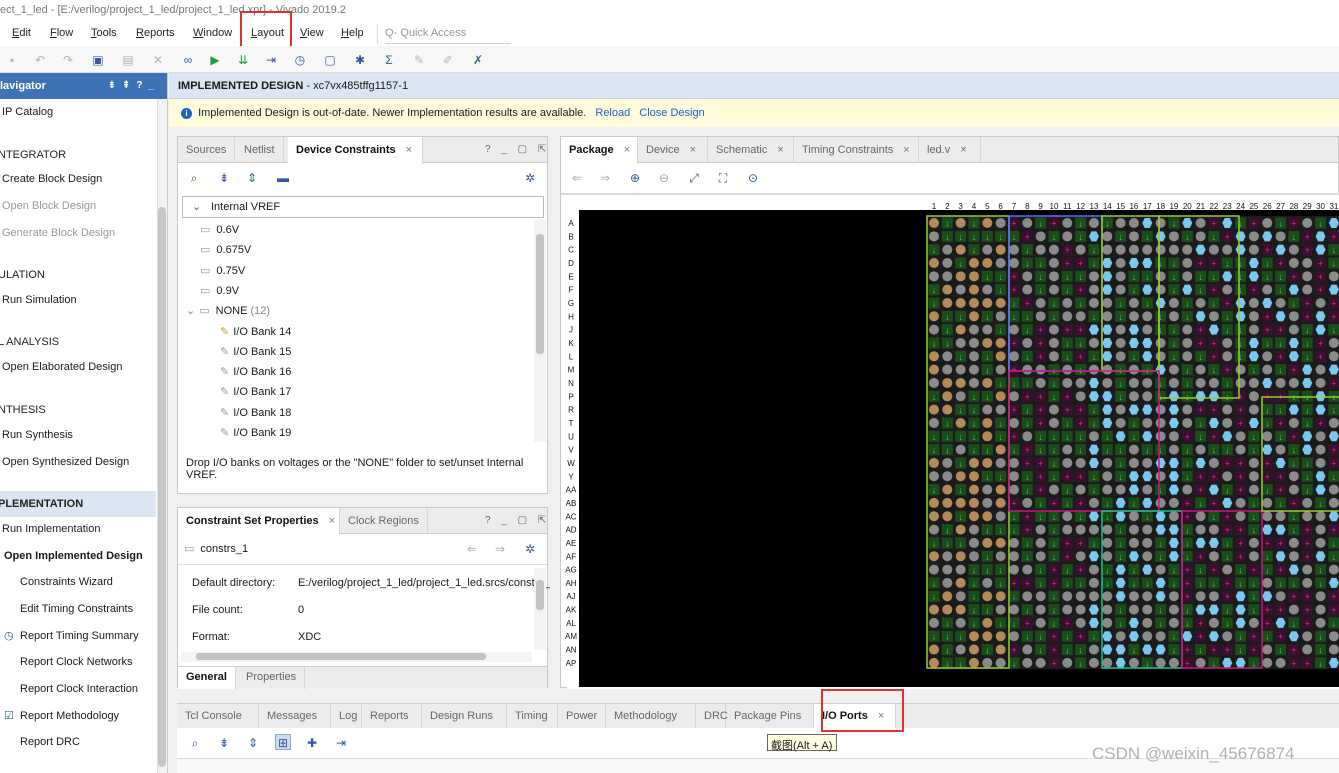 The width and height of the screenshot is (1339, 773). What do you see at coordinates (222, 270) in the screenshot?
I see `vref-folder: ▭ 0.75V` at bounding box center [222, 270].